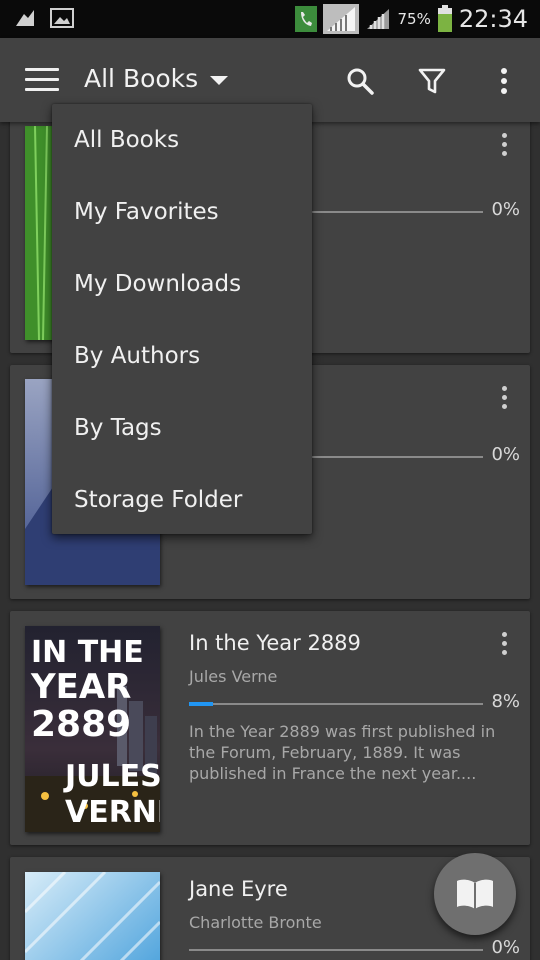 Image resolution: width=540 pixels, height=960 pixels. What do you see at coordinates (504, 81) in the screenshot?
I see `more-vert-icon` at bounding box center [504, 81].